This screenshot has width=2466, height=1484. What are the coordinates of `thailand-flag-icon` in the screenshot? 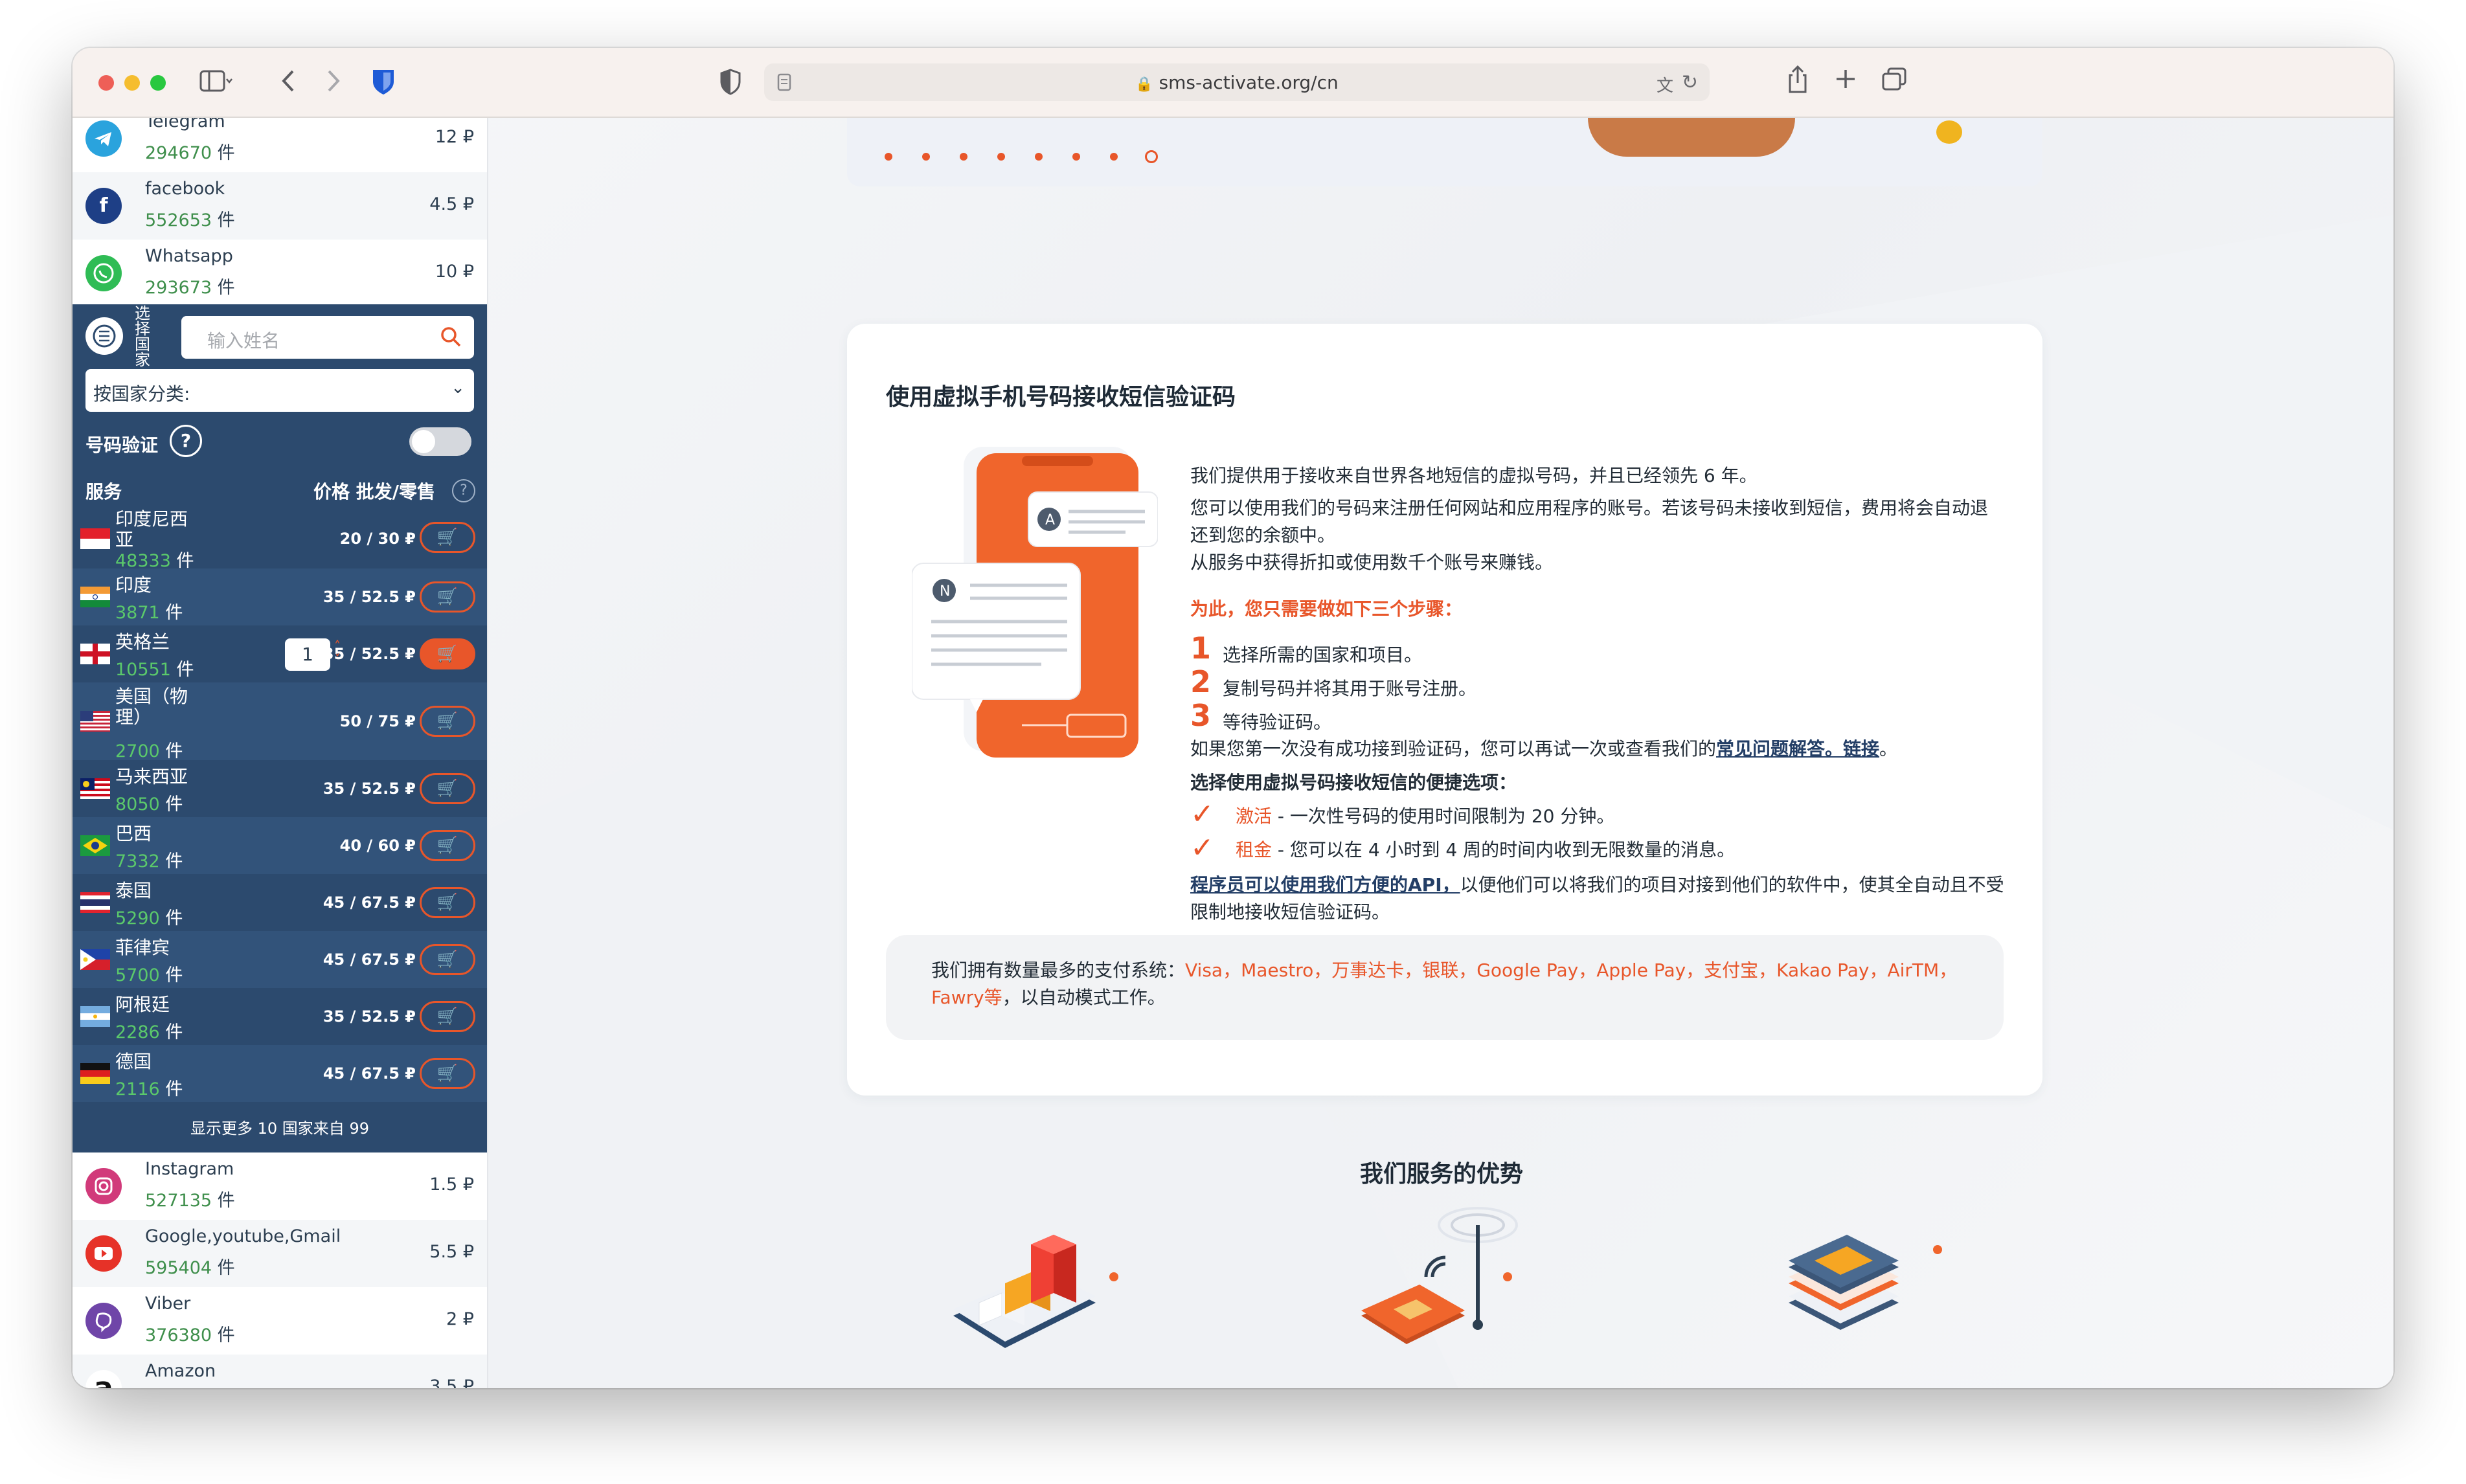 It's located at (95, 902).